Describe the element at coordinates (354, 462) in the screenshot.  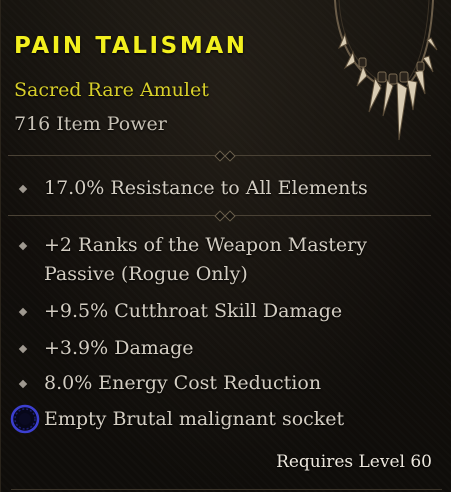
I see `level-requirement: Requires Level 60` at that location.